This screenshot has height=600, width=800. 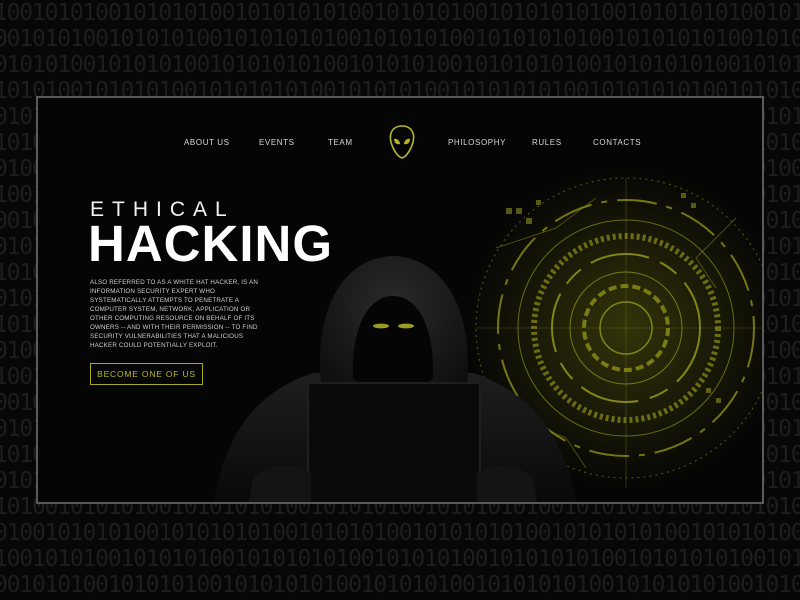 What do you see at coordinates (617, 142) in the screenshot?
I see `nav-contacts: CONTACTS` at bounding box center [617, 142].